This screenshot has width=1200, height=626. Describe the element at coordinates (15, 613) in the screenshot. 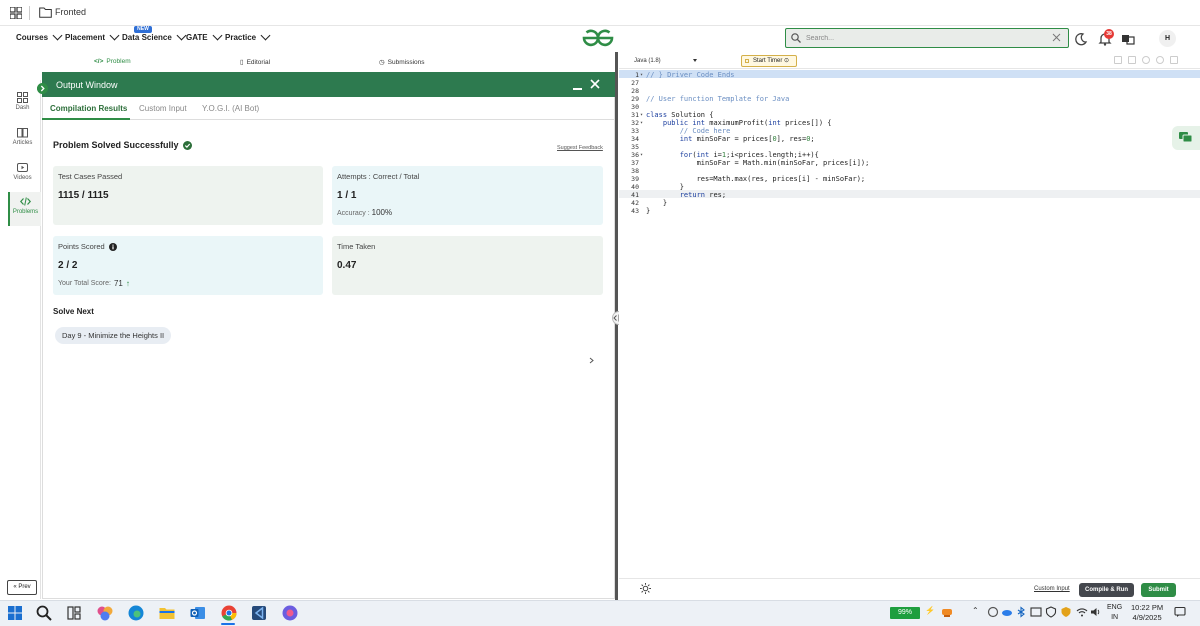

I see `windows-start-icon` at that location.